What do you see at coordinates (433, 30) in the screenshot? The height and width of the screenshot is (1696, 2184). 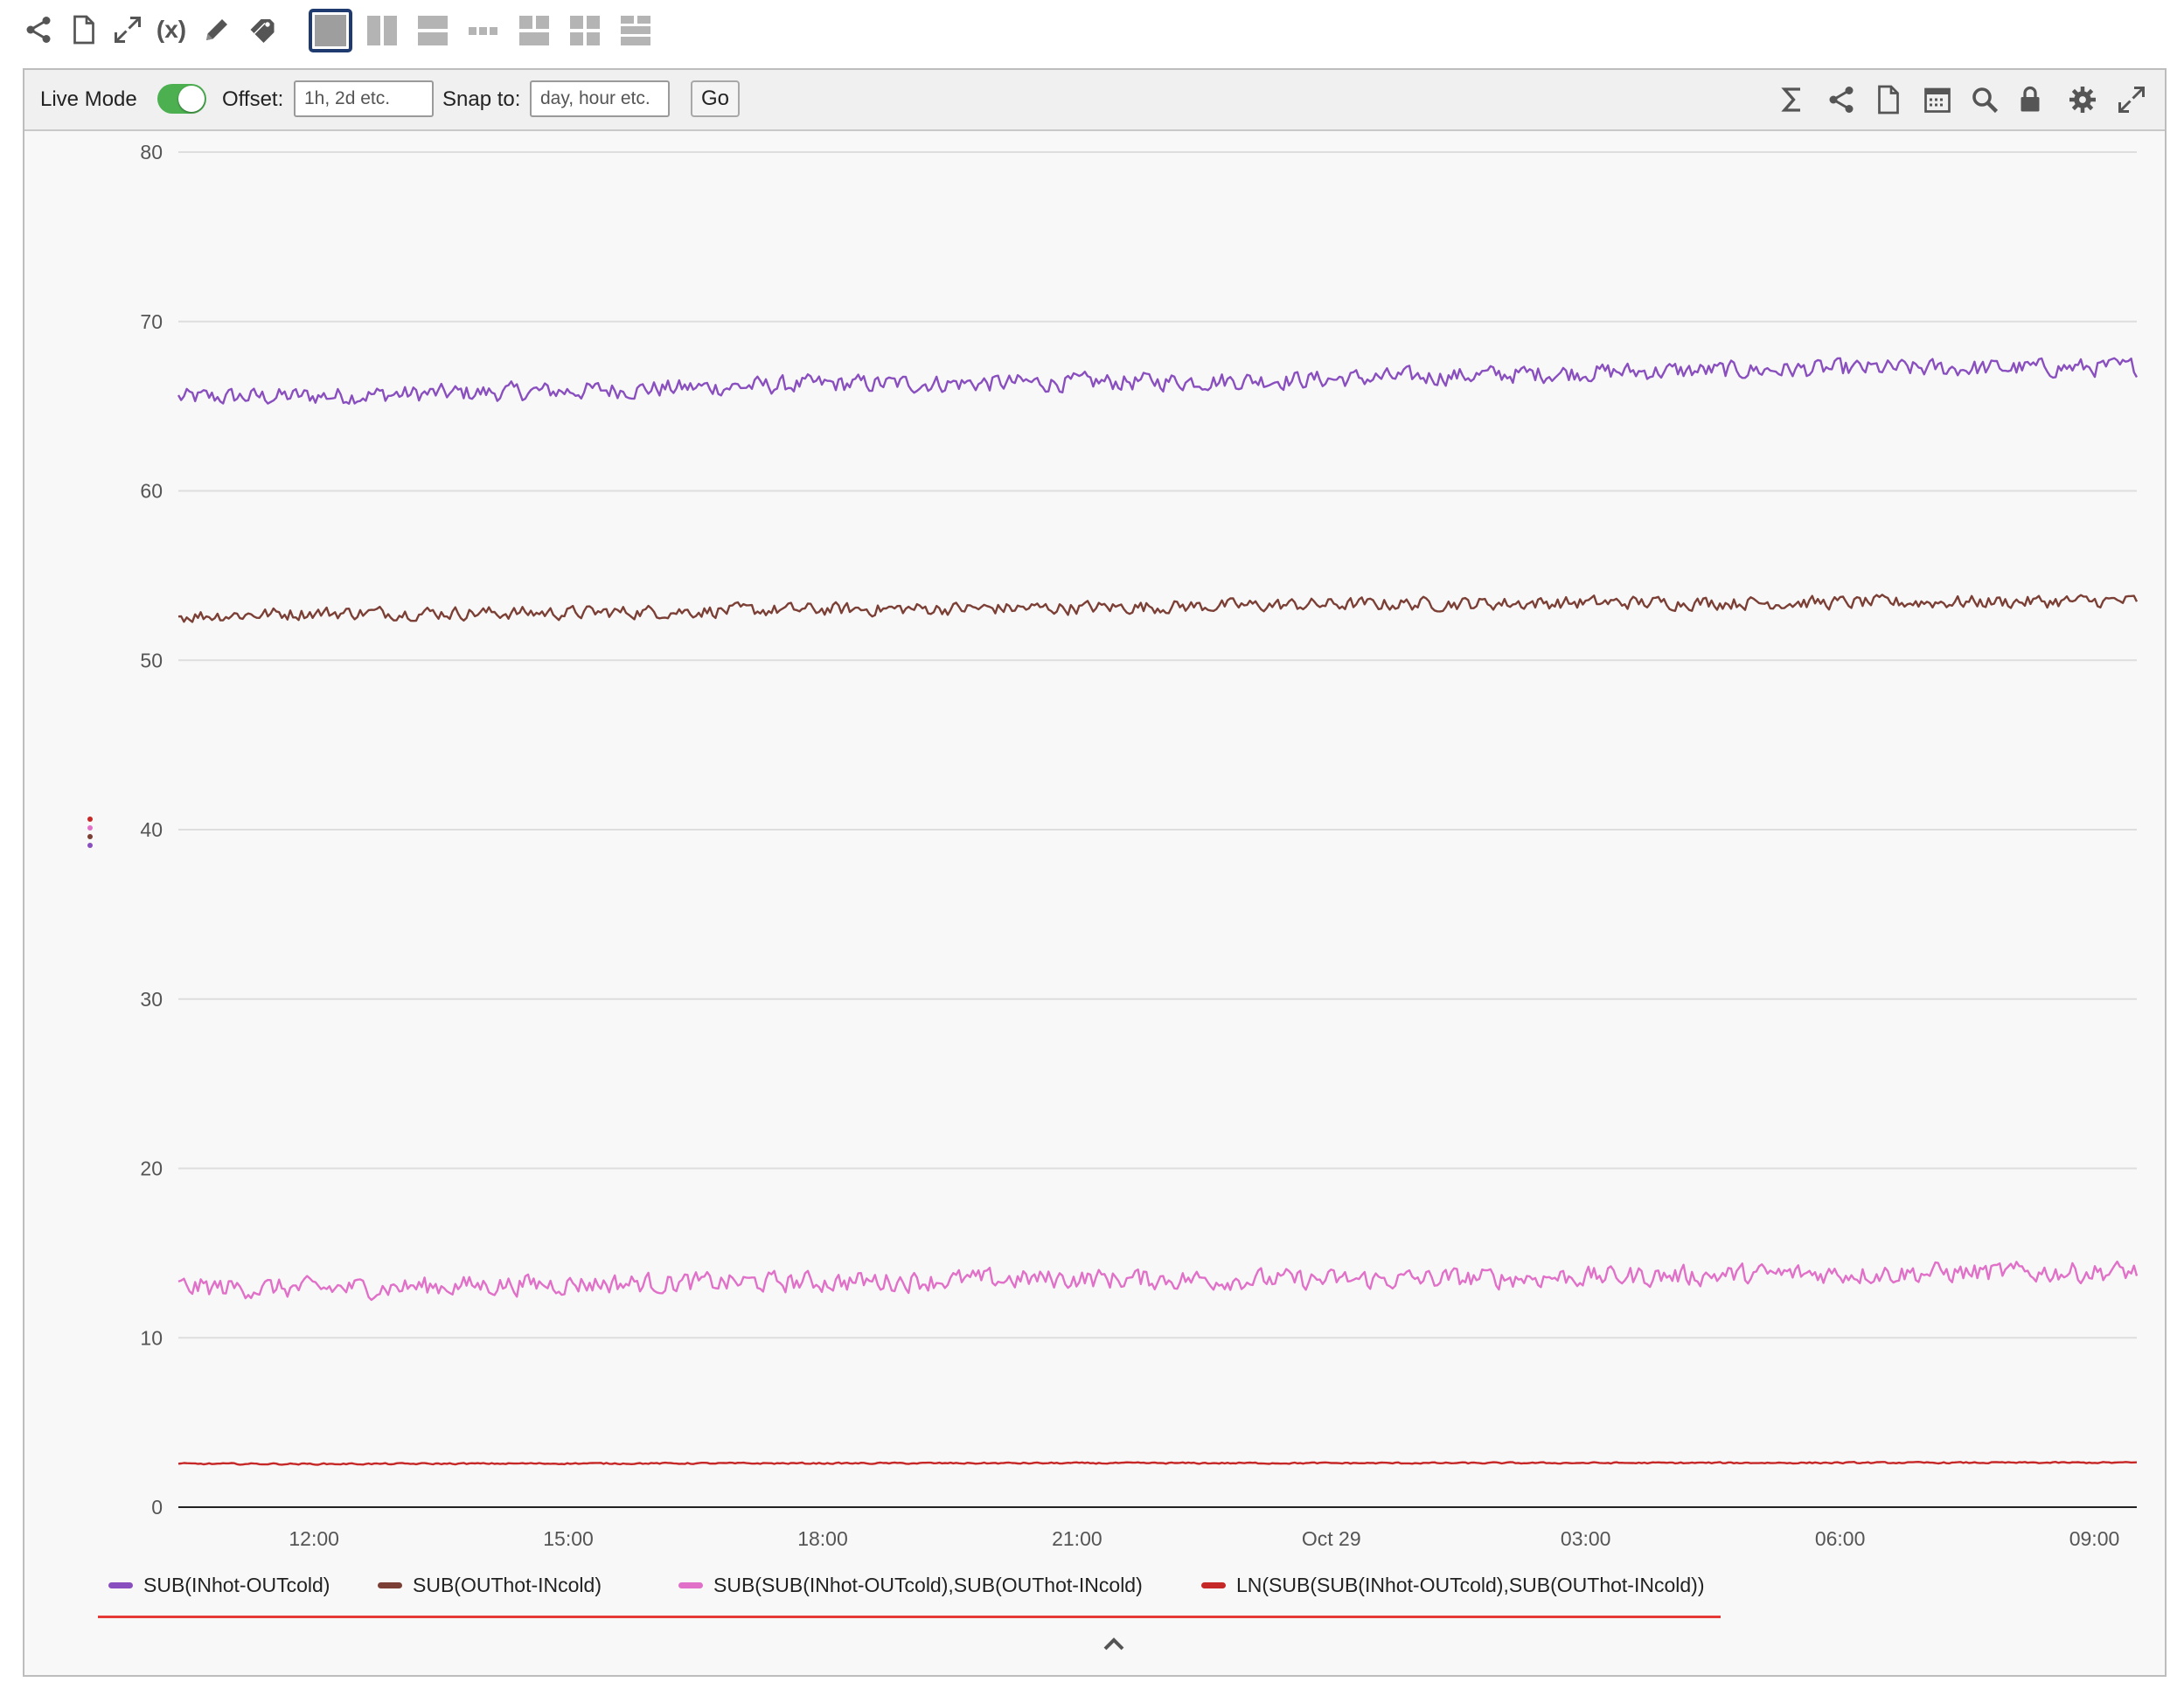 I see `layout-two-rows-button` at bounding box center [433, 30].